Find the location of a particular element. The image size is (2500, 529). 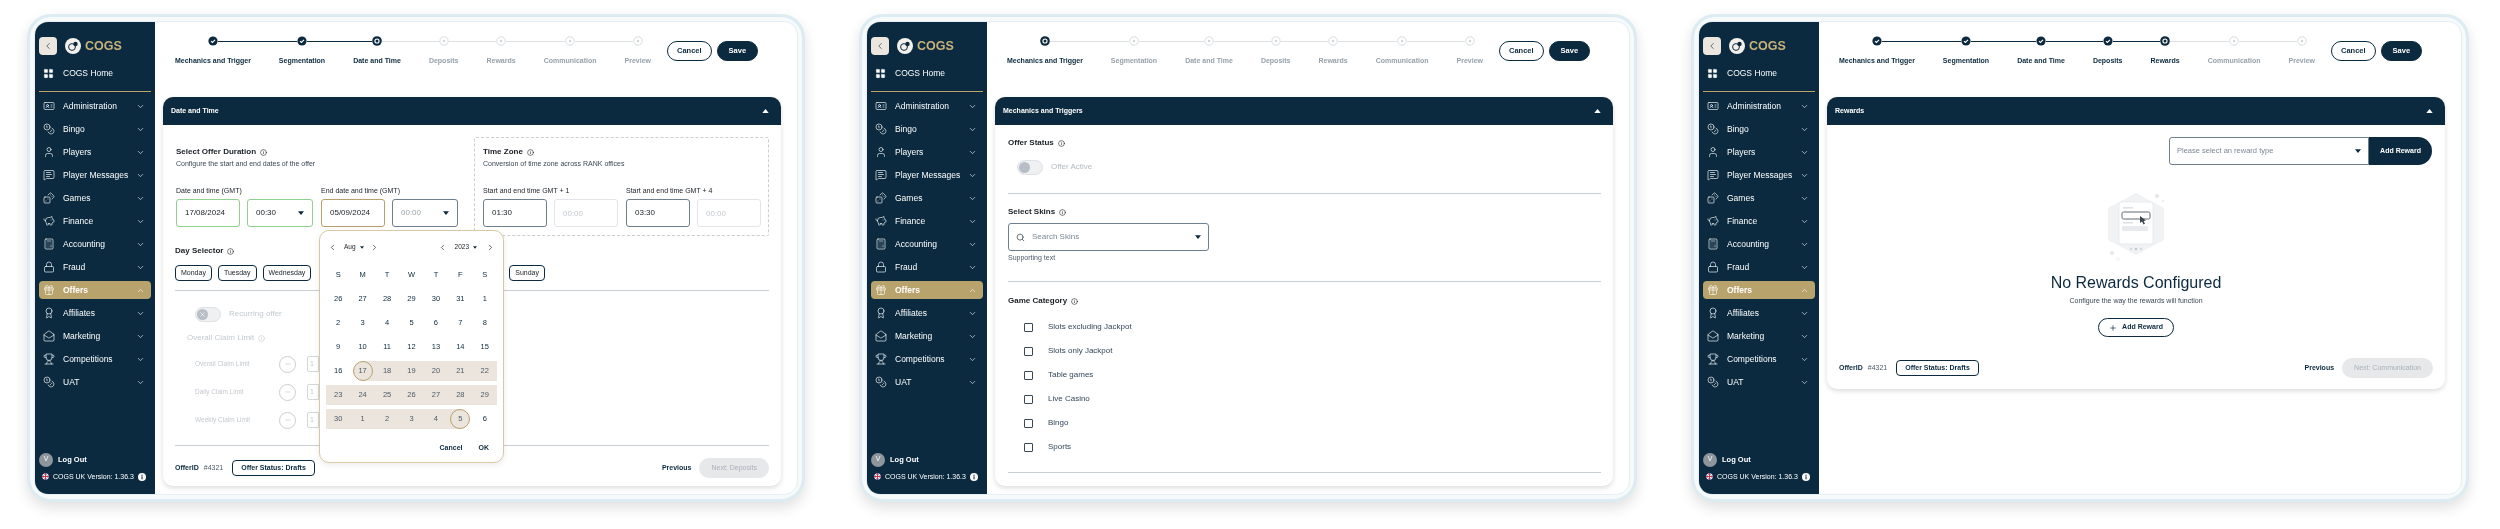

close-icon is located at coordinates (202, 314).